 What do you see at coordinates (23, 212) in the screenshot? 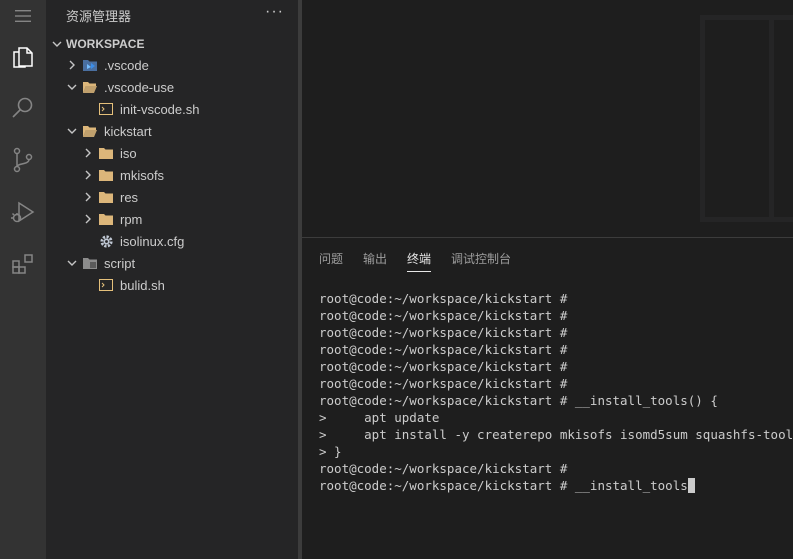
I see `run-debug-icon` at bounding box center [23, 212].